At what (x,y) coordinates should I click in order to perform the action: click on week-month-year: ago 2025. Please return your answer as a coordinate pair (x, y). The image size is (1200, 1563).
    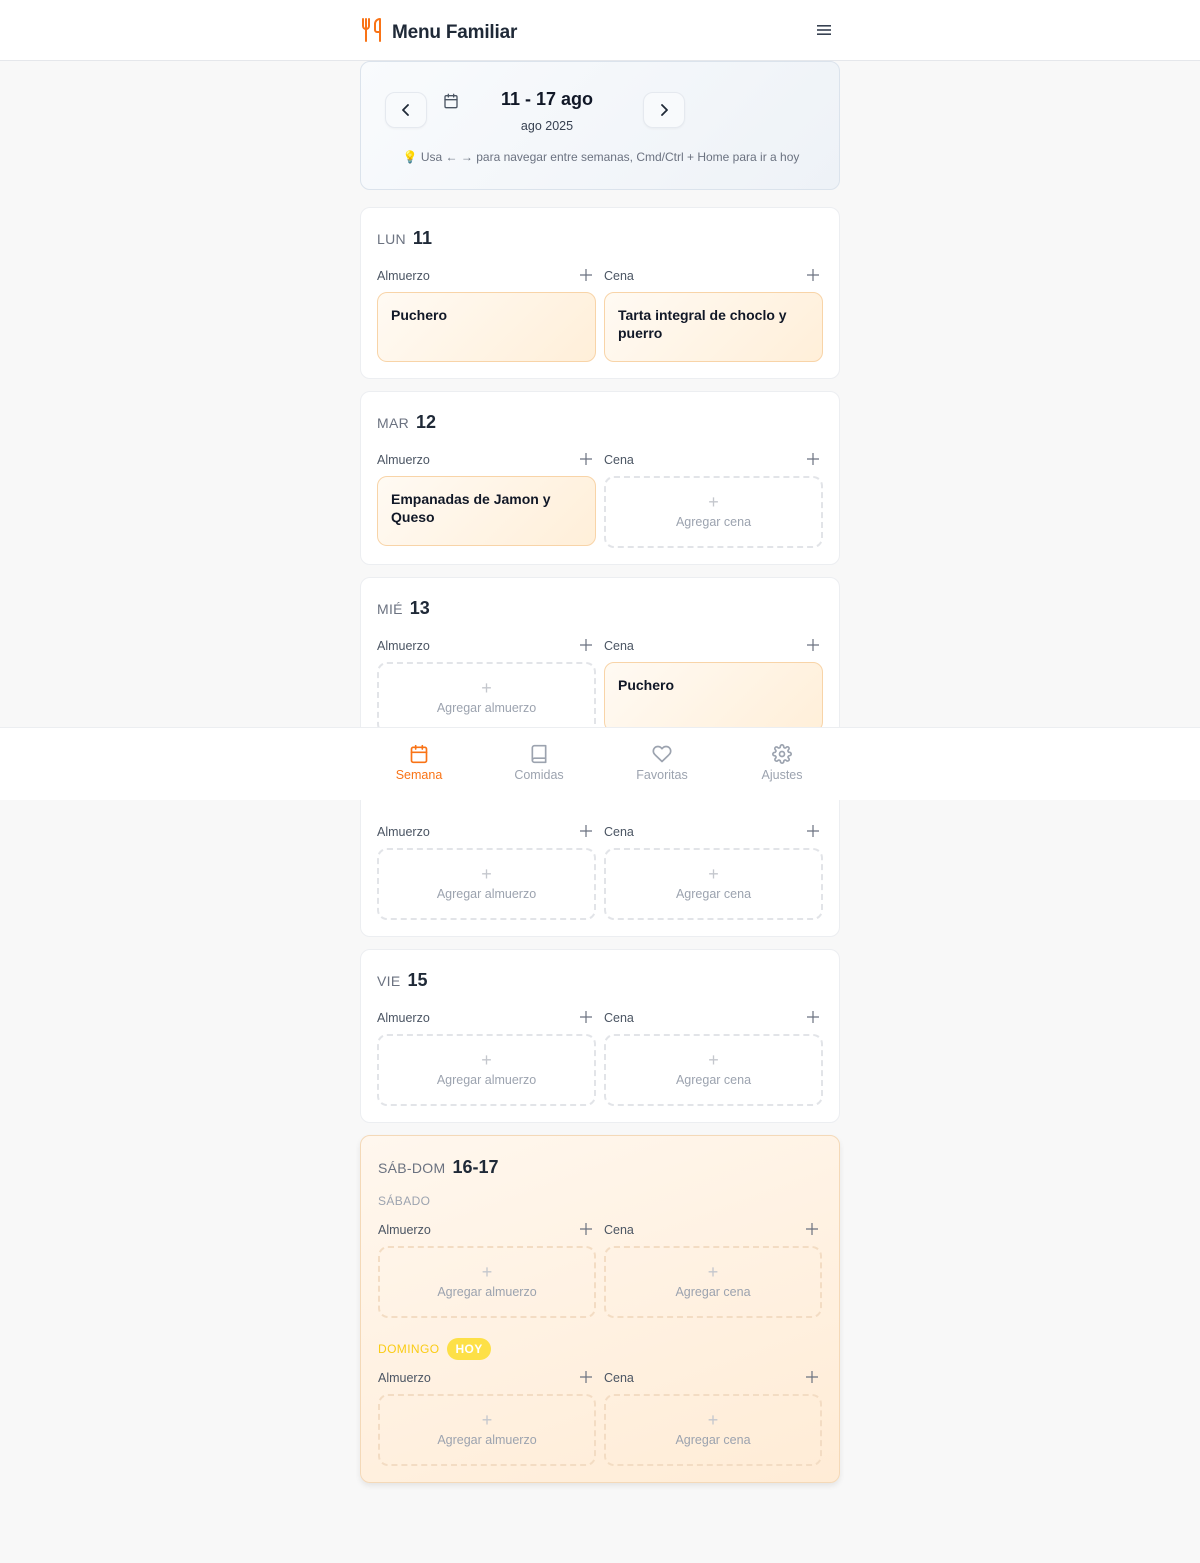
    Looking at the image, I should click on (547, 126).